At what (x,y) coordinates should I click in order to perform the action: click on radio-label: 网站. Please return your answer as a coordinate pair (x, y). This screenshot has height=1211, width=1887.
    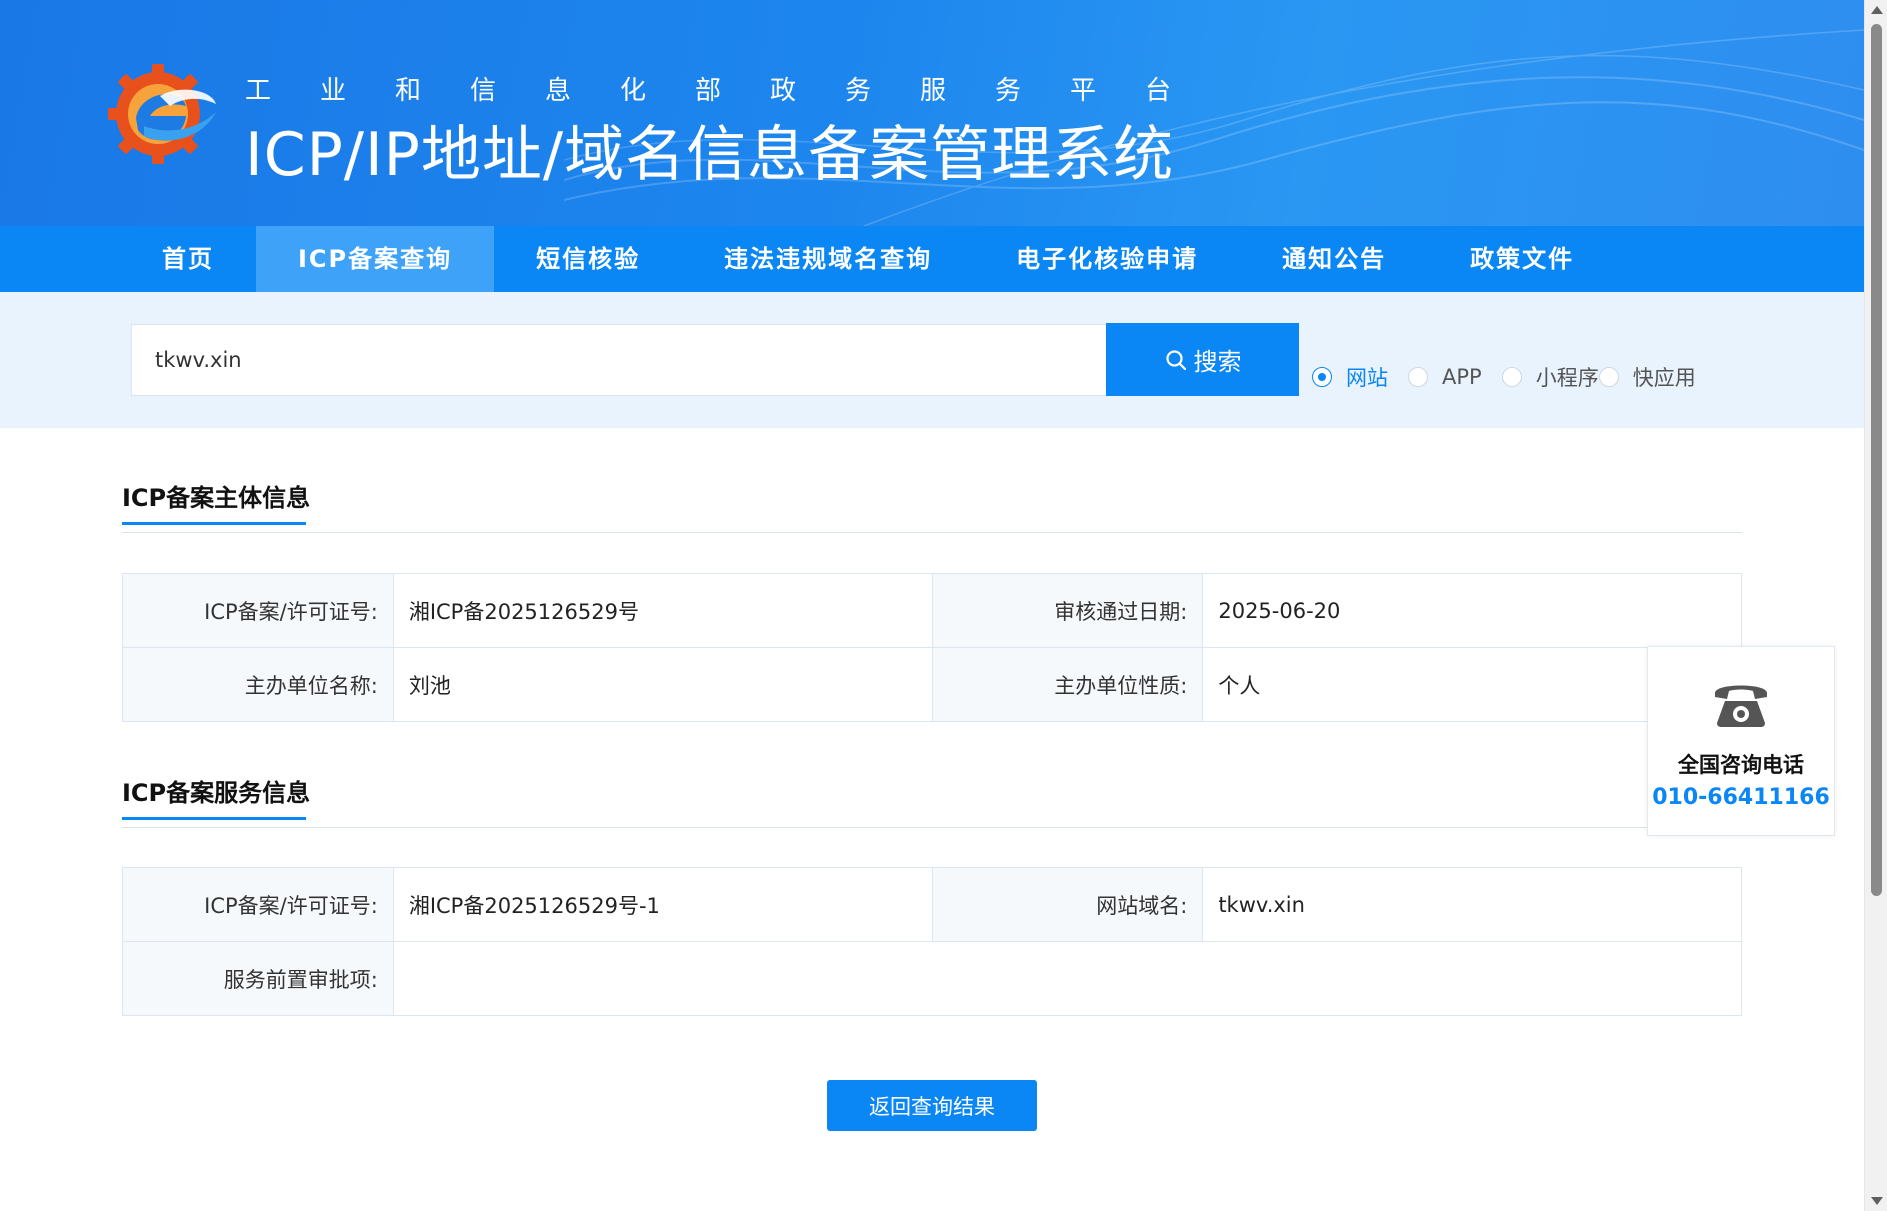
    Looking at the image, I should click on (1367, 378).